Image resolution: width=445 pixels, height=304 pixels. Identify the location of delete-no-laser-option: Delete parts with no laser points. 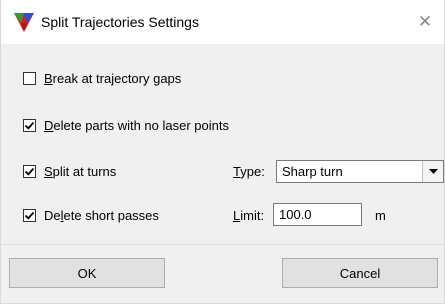
(126, 125).